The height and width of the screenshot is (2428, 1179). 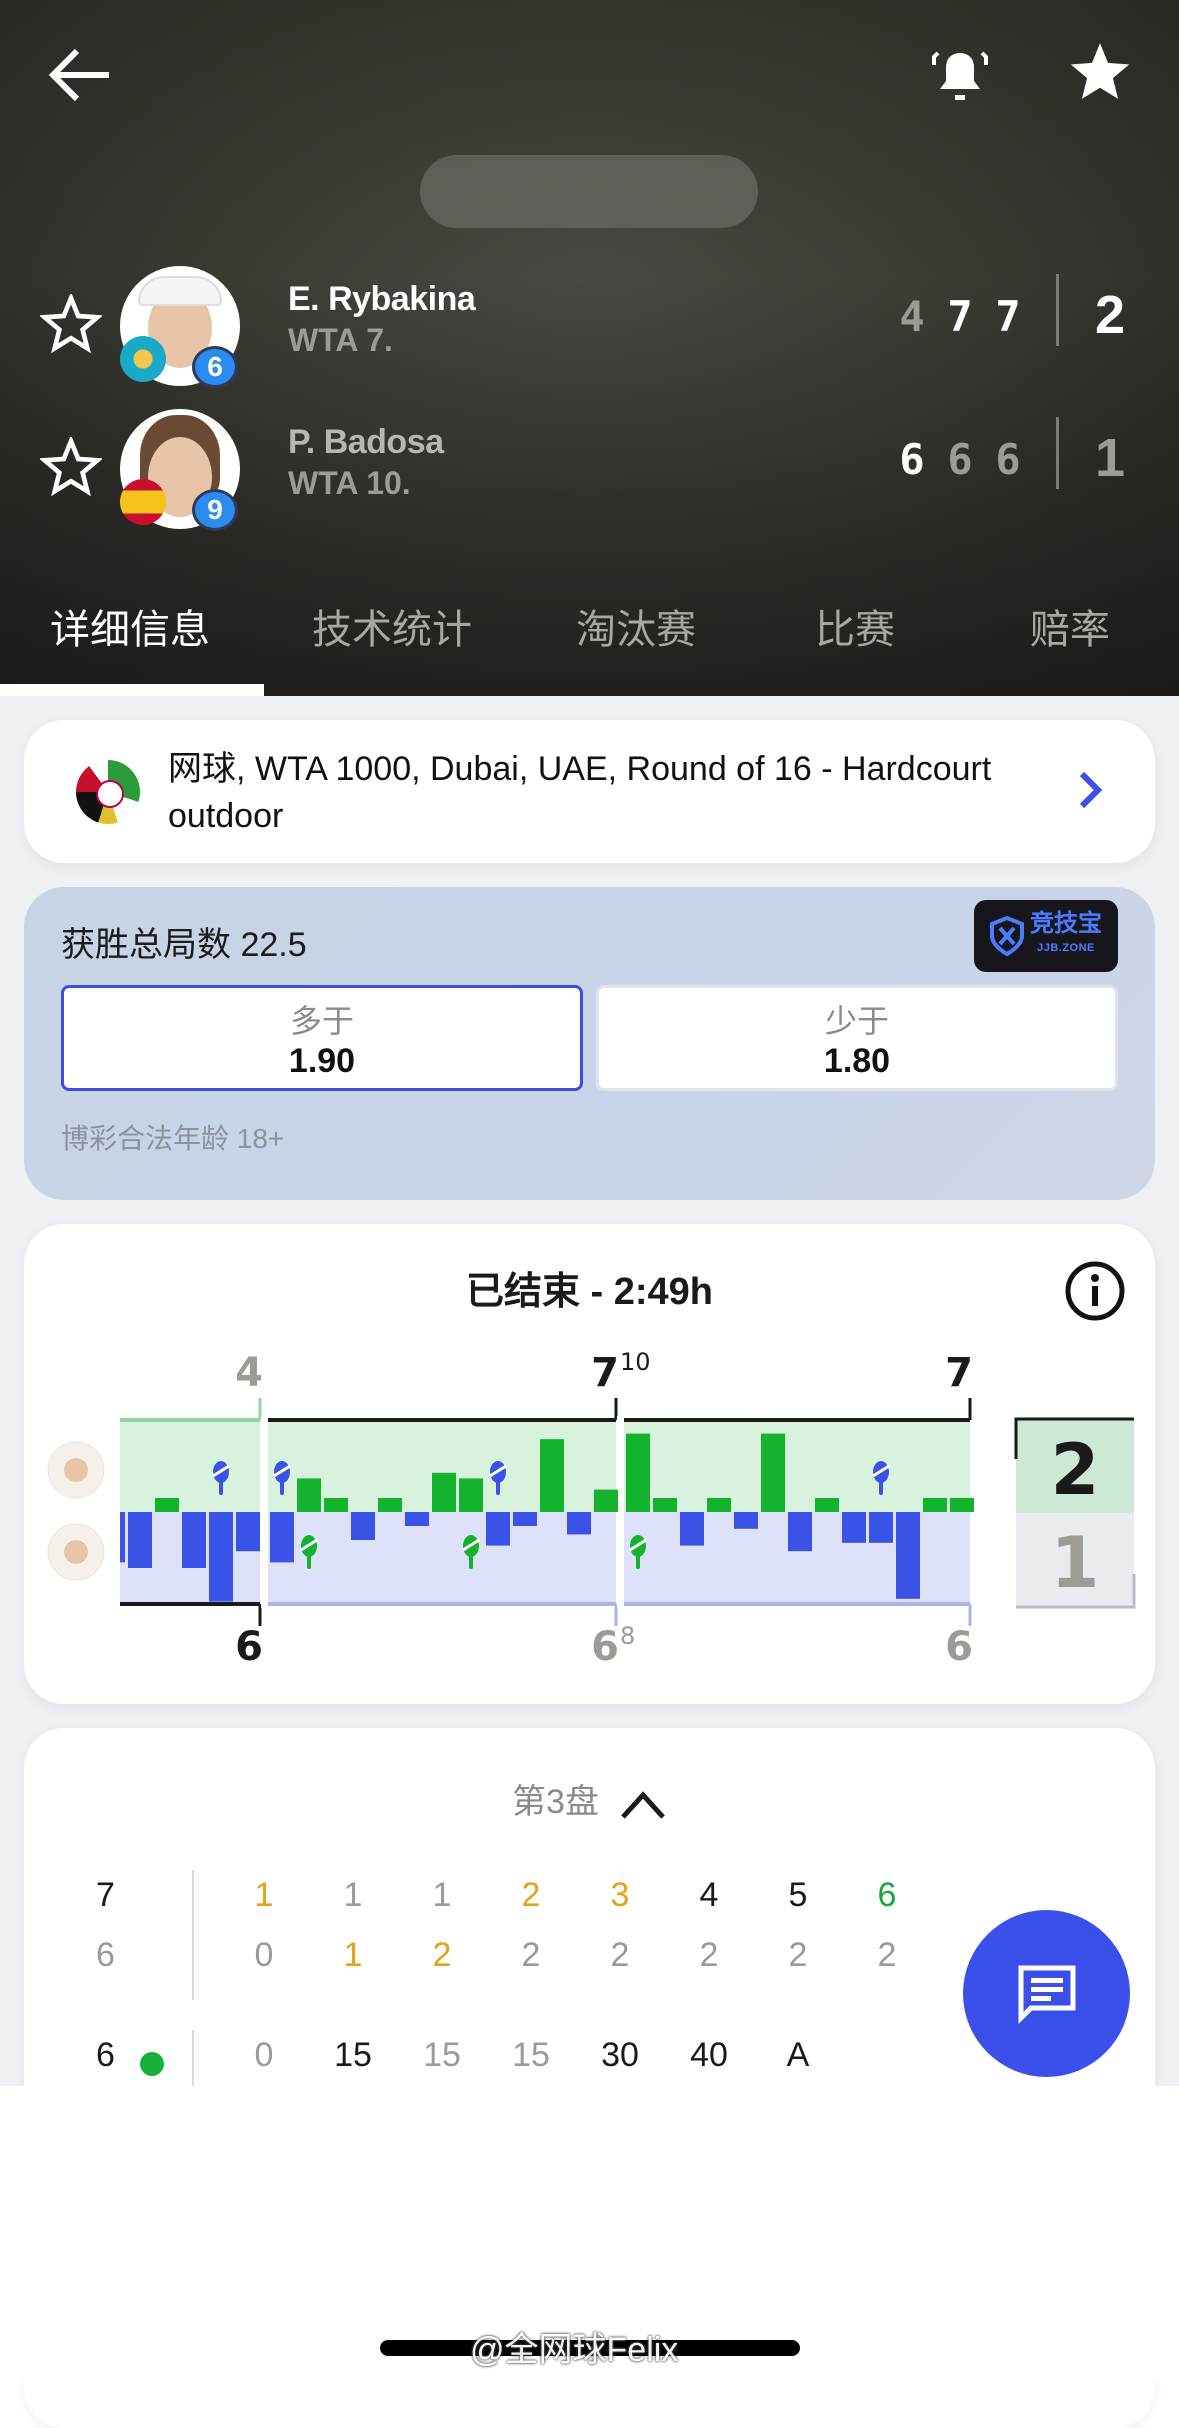 I want to click on sets-won-p1: 2, so click(x=1075, y=1470).